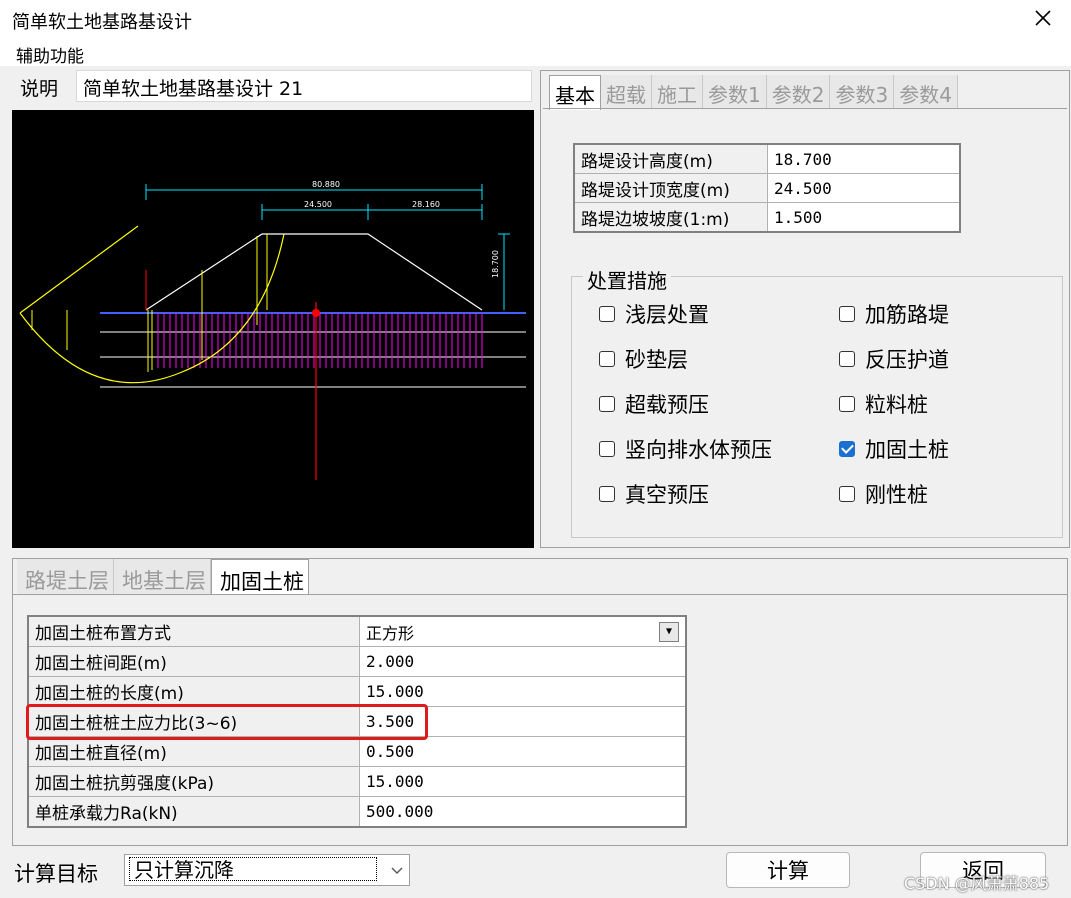 This screenshot has height=898, width=1071. What do you see at coordinates (864, 158) in the screenshot?
I see `param-value: 18.700` at bounding box center [864, 158].